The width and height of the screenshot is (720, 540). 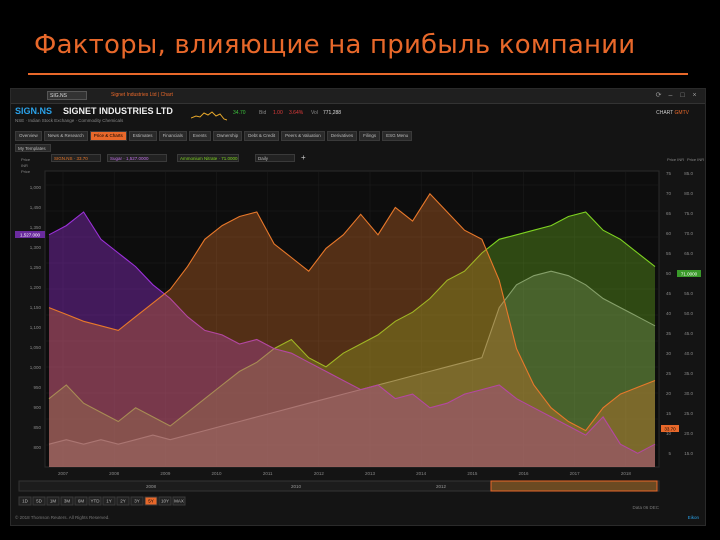 What do you see at coordinates (36, 327) in the screenshot?
I see `left-tick-label: 1,100` at bounding box center [36, 327].